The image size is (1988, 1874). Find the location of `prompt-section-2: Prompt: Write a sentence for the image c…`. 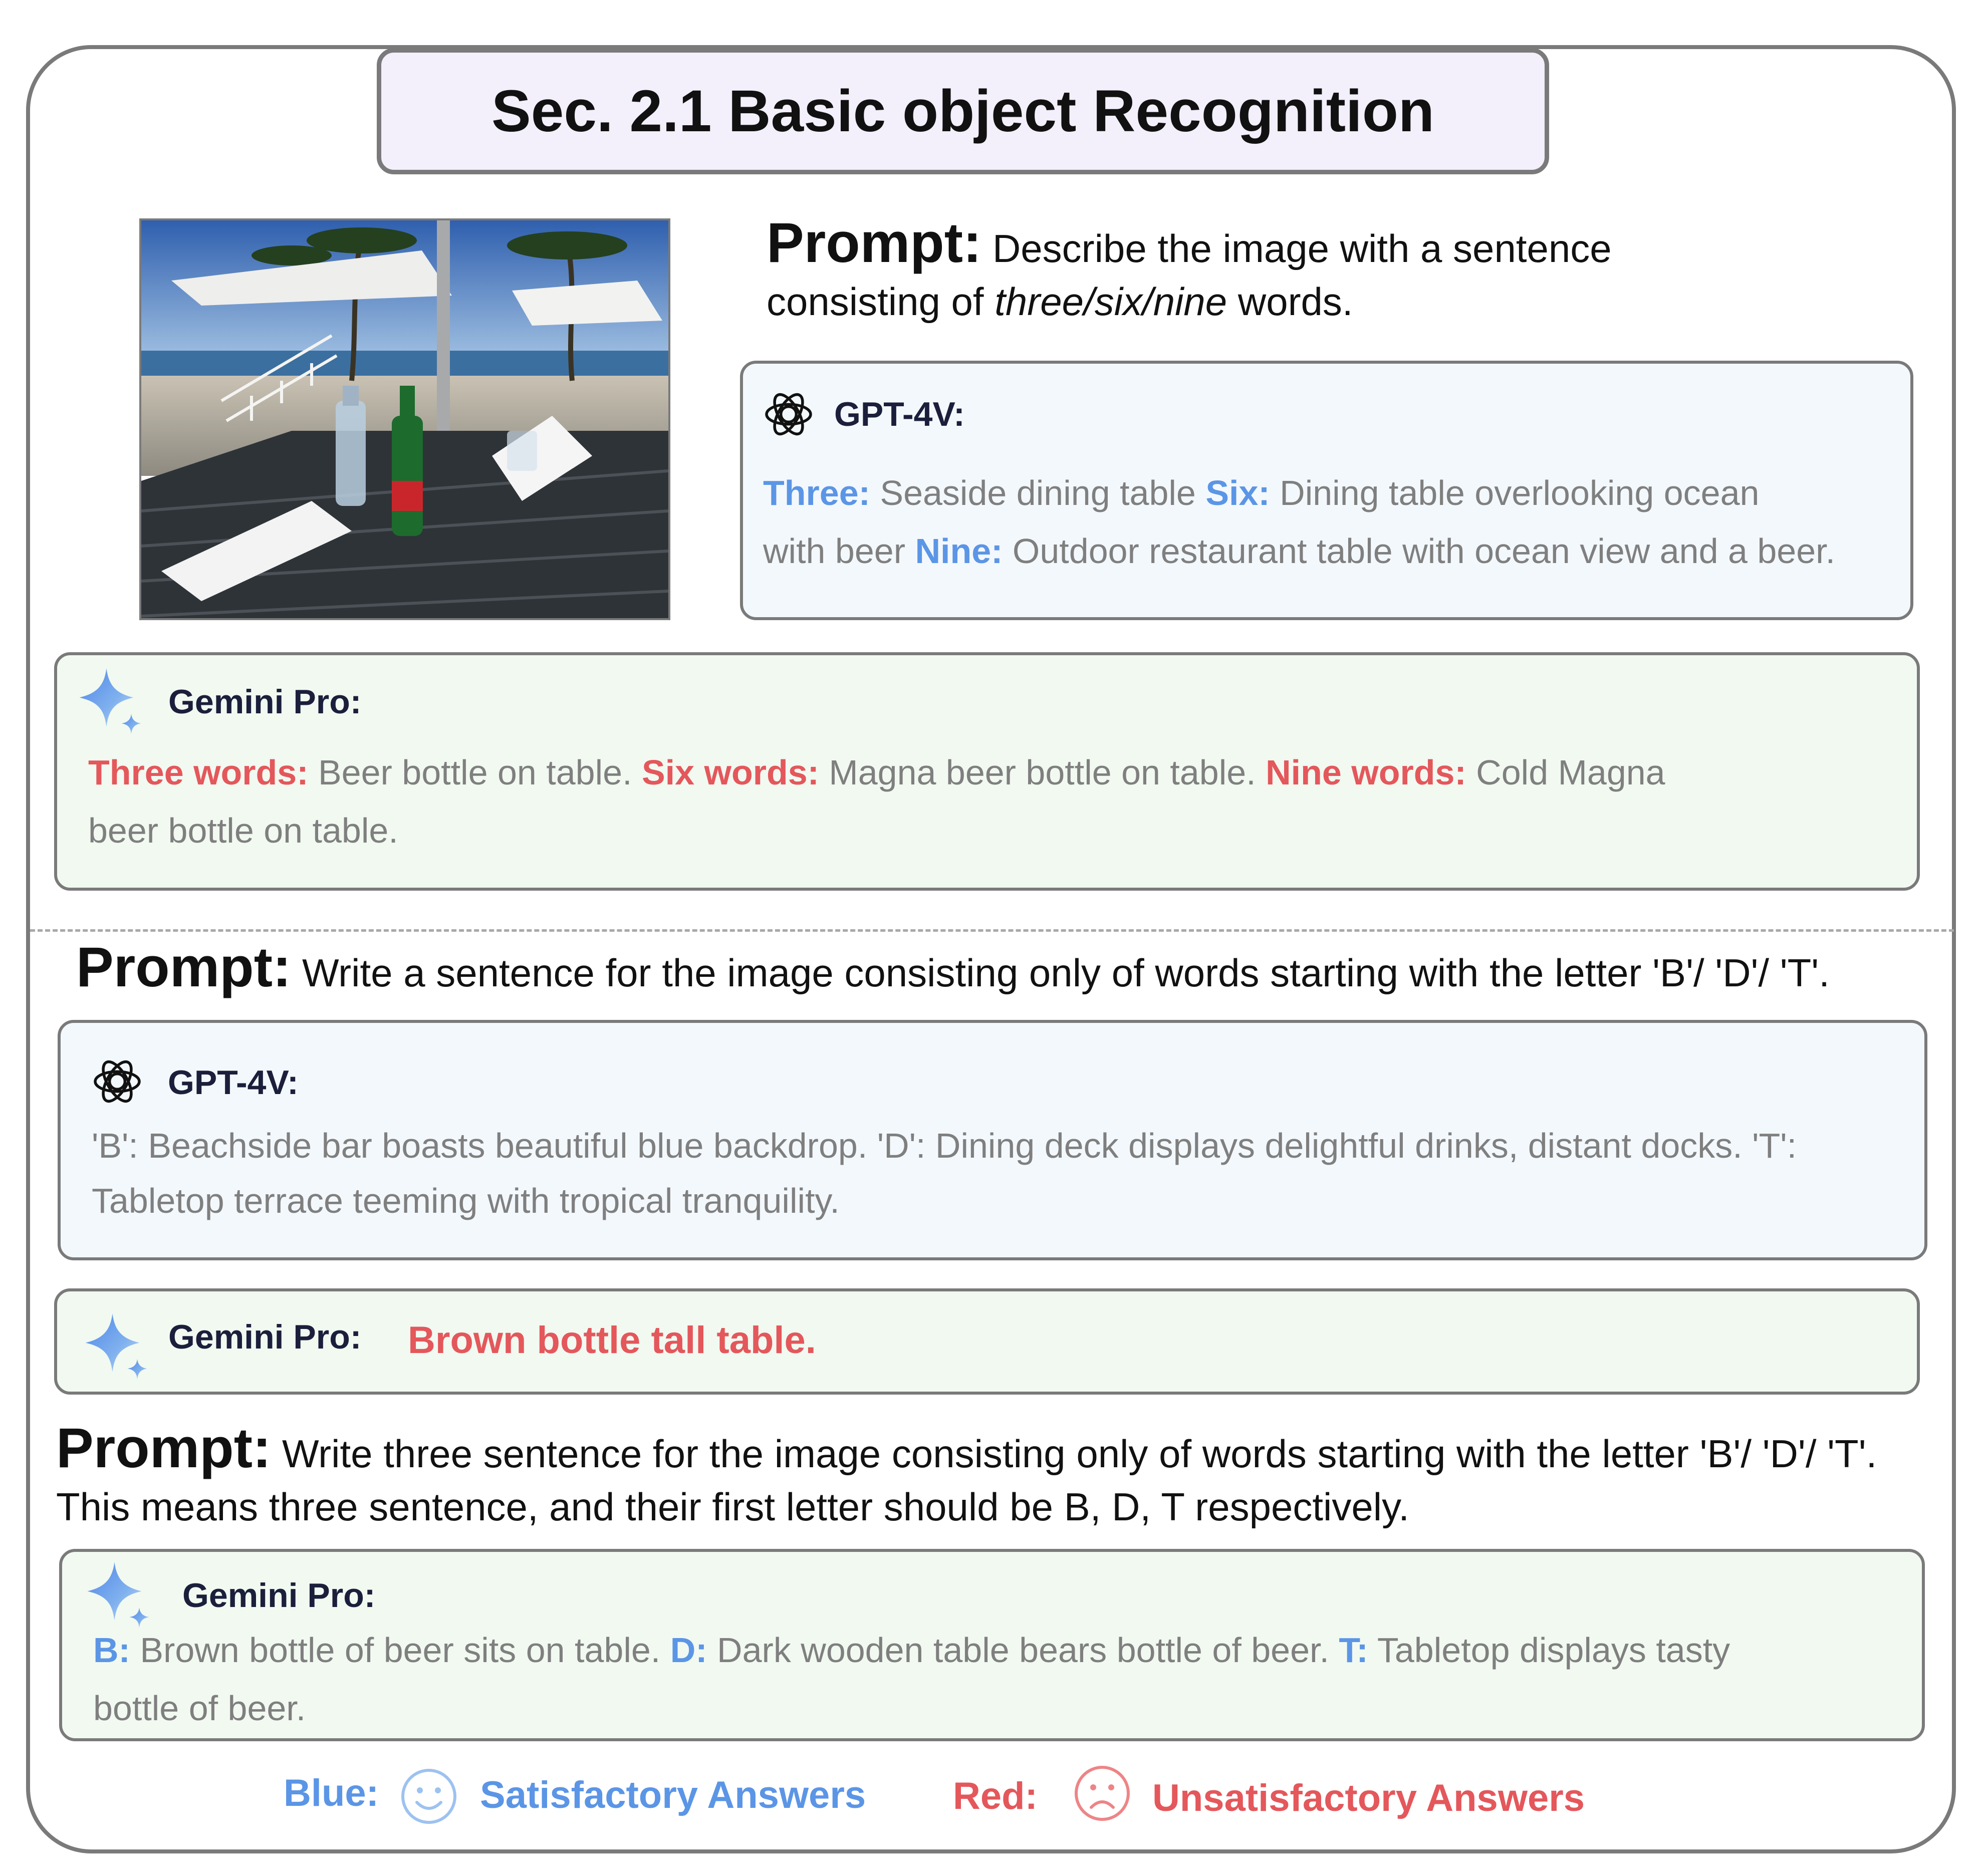

prompt-section-2: Prompt: Write a sentence for the image c… is located at coordinates (1013, 969).